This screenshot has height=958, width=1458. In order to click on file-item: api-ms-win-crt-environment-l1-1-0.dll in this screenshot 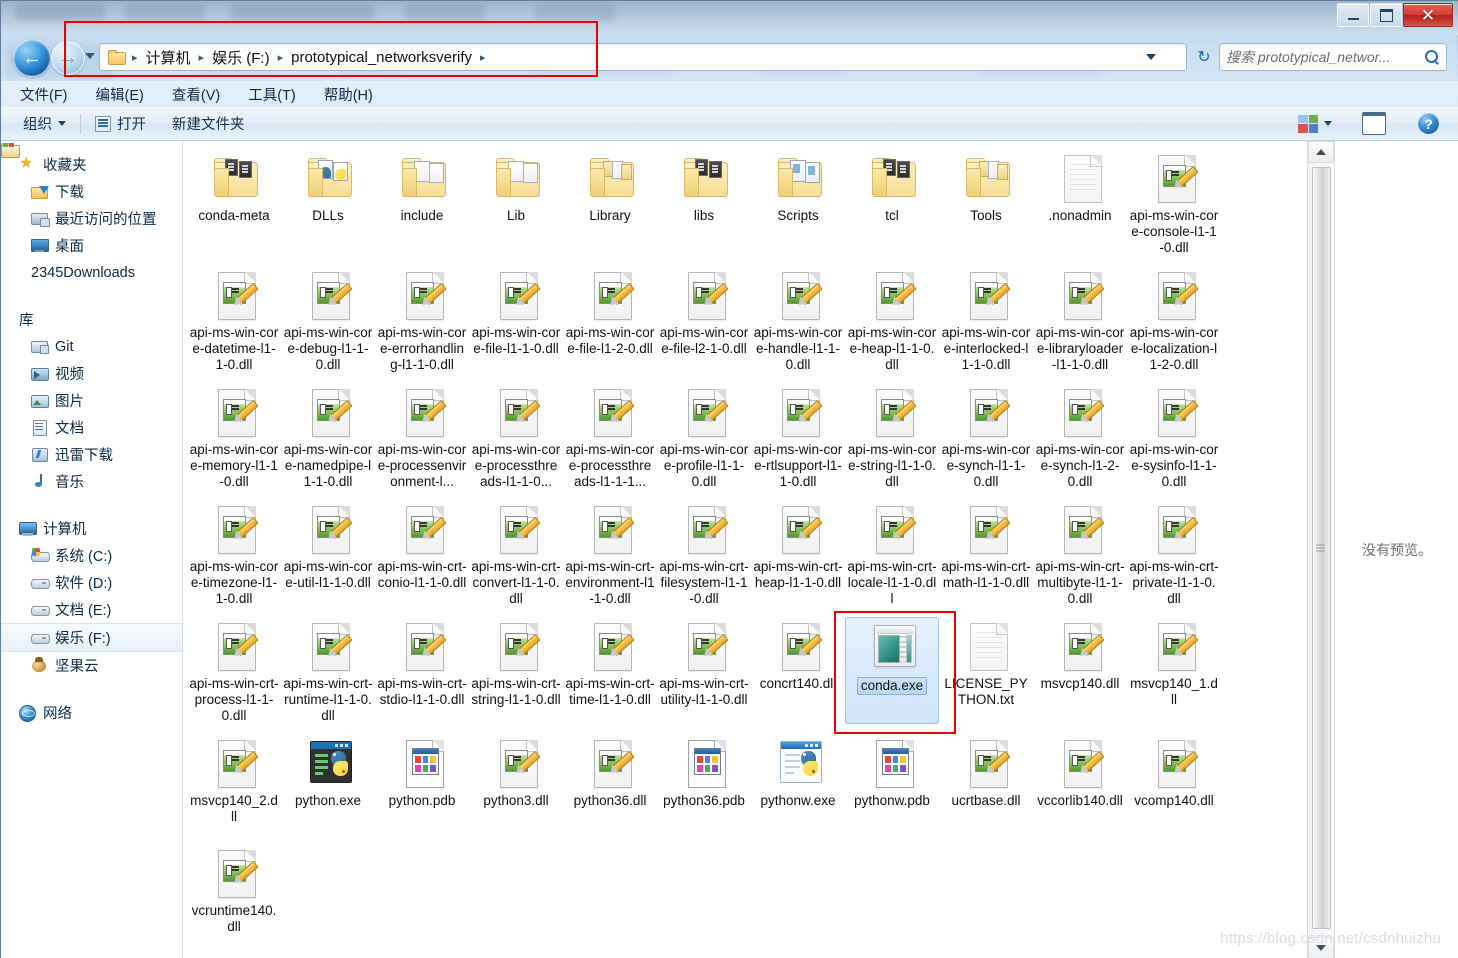, I will do `click(610, 553)`.